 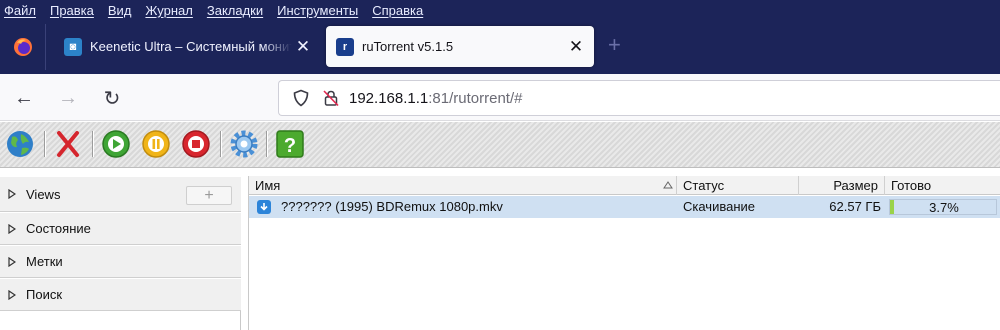 What do you see at coordinates (317, 10) in the screenshot?
I see `menu-tools: Инструменты` at bounding box center [317, 10].